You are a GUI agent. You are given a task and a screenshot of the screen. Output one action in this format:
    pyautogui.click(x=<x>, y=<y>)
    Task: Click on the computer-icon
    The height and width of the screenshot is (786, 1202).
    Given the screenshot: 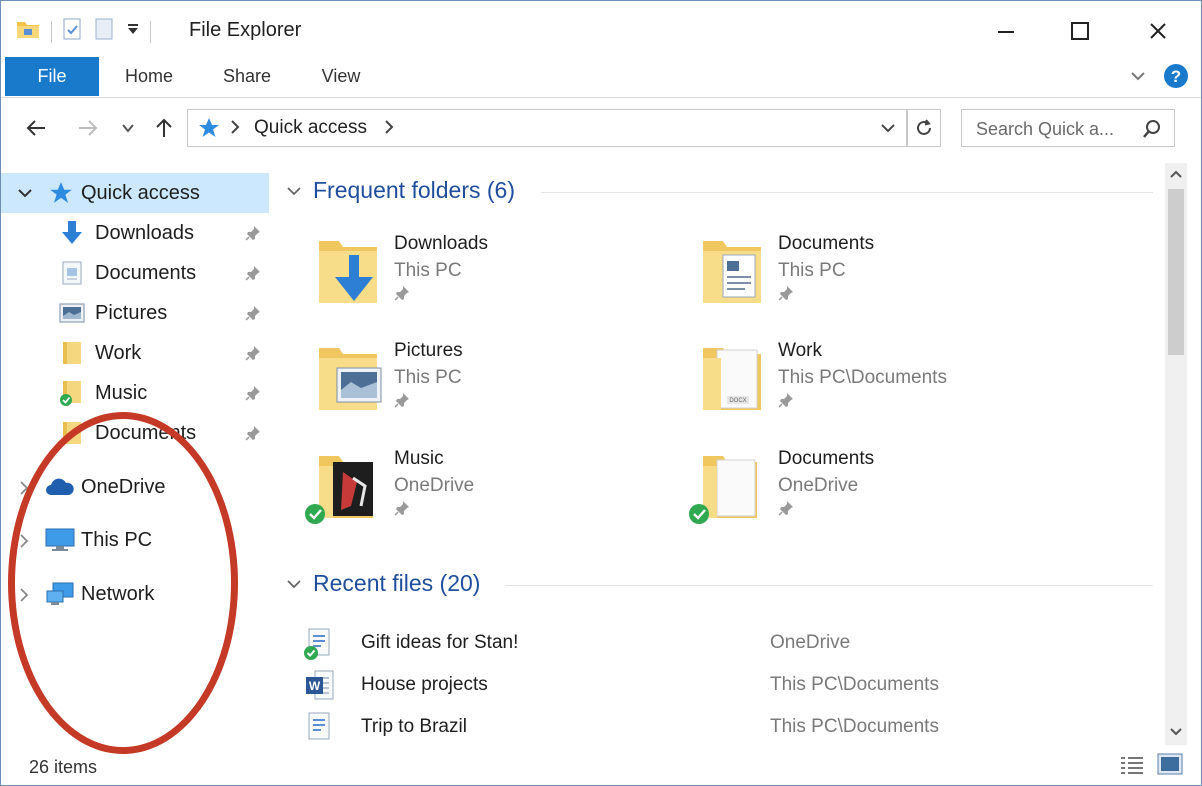 What is the action you would take?
    pyautogui.click(x=60, y=542)
    